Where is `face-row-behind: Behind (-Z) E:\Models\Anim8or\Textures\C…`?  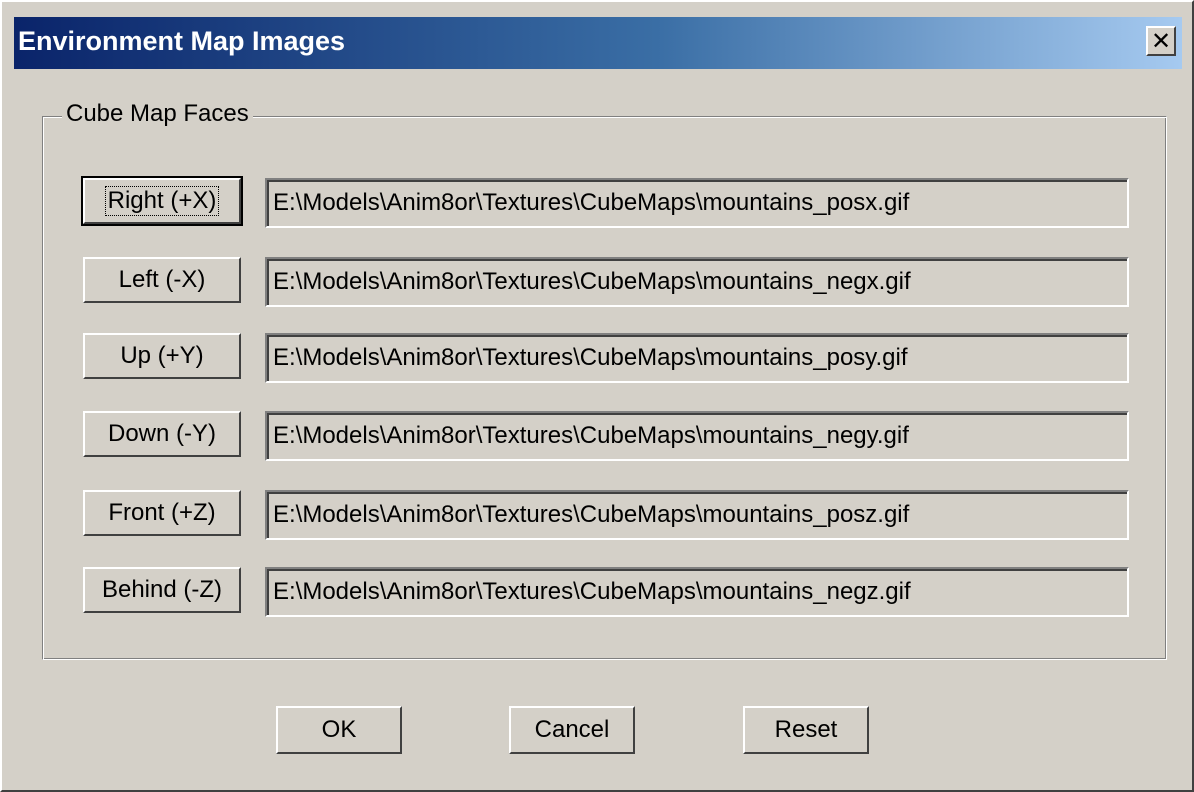
face-row-behind: Behind (-Z) E:\Models\Anim8or\Textures\C… is located at coordinates (608, 592).